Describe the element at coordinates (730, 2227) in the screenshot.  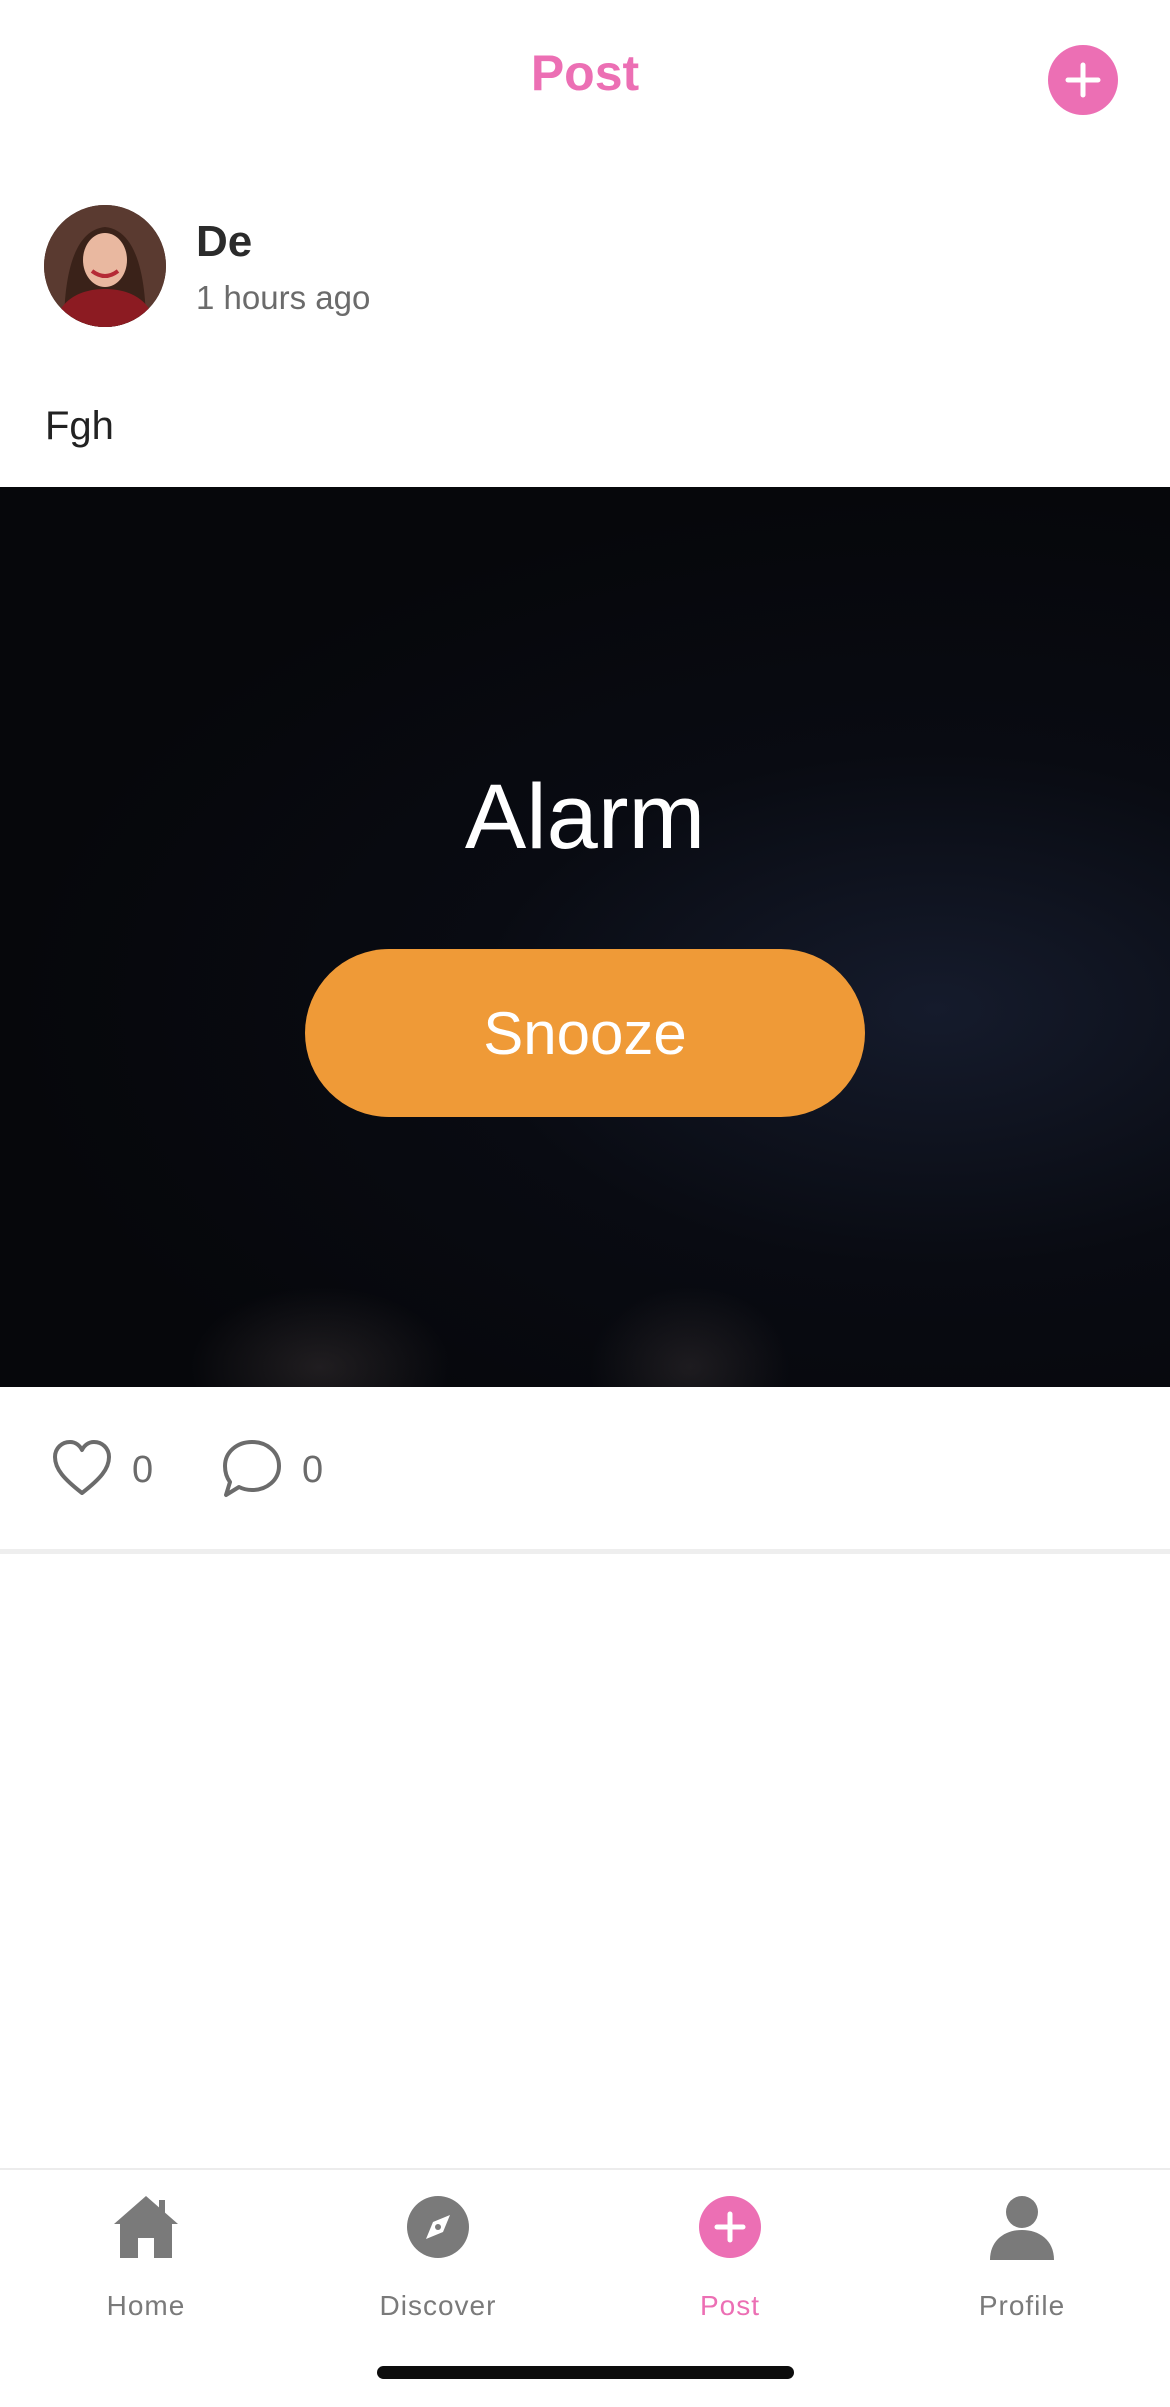
I see `plus-circle-icon` at that location.